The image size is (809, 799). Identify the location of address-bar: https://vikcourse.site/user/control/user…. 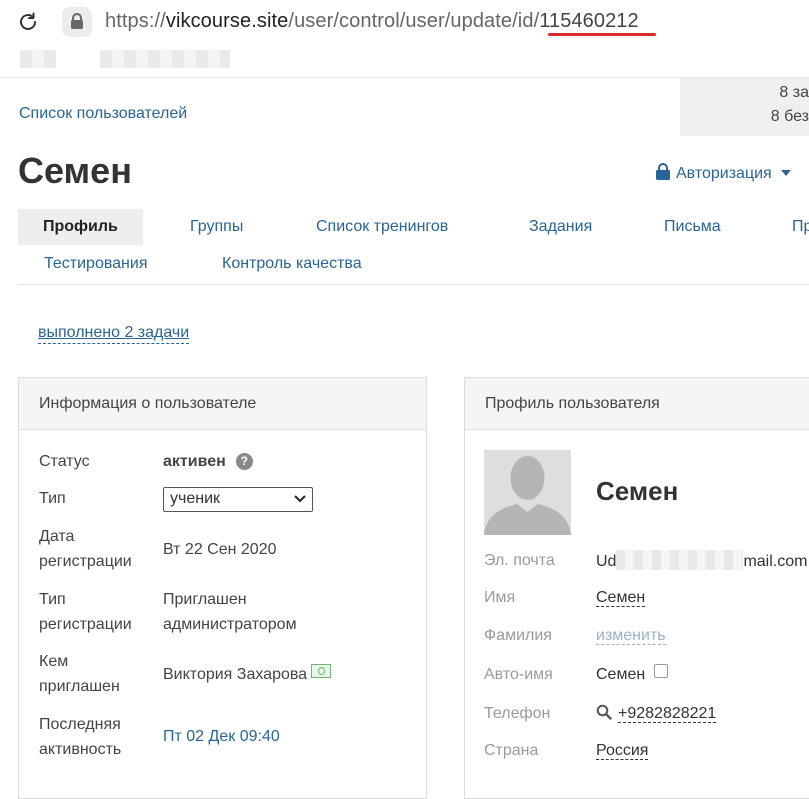
(404, 23).